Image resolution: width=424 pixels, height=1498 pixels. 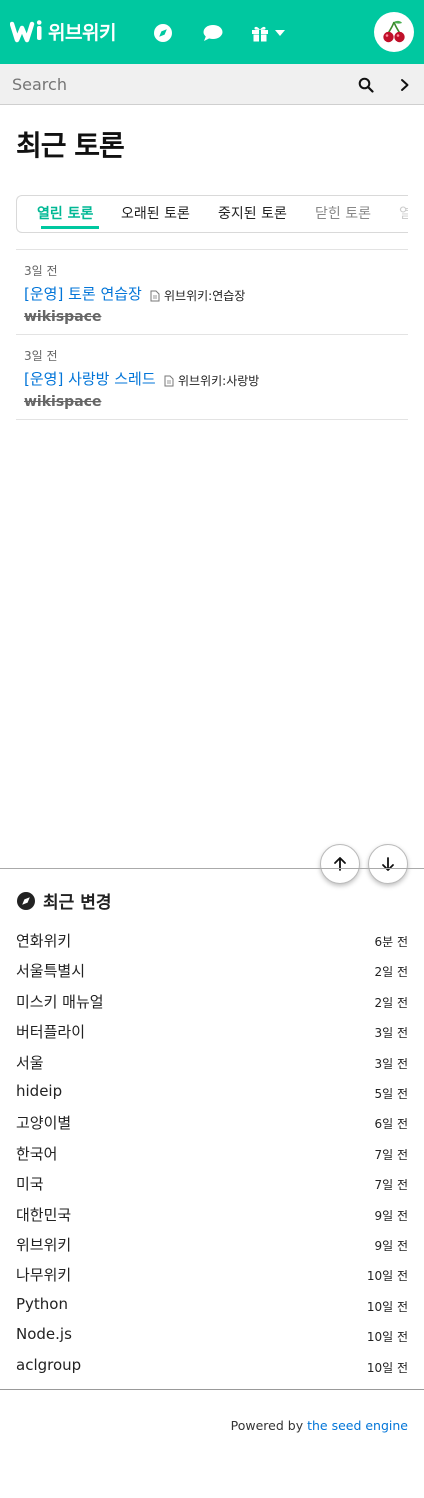 What do you see at coordinates (60, 1001) in the screenshot?
I see `recent-change-link: 미스키 매뉴얼` at bounding box center [60, 1001].